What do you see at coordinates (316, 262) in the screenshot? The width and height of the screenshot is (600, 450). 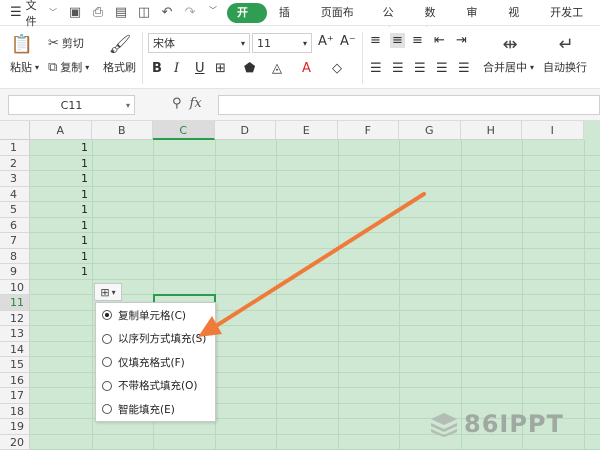 I see `arrow-line` at bounding box center [316, 262].